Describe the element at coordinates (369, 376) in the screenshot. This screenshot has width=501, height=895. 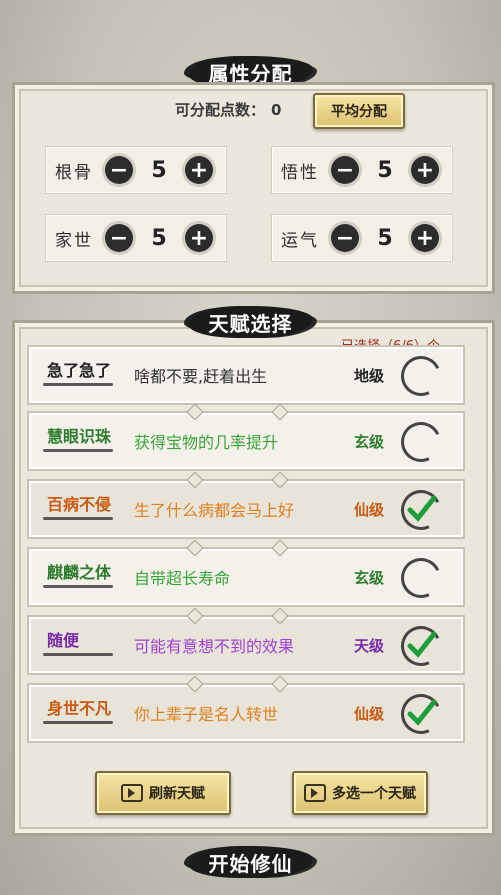
I see `talent-grade: 地级` at that location.